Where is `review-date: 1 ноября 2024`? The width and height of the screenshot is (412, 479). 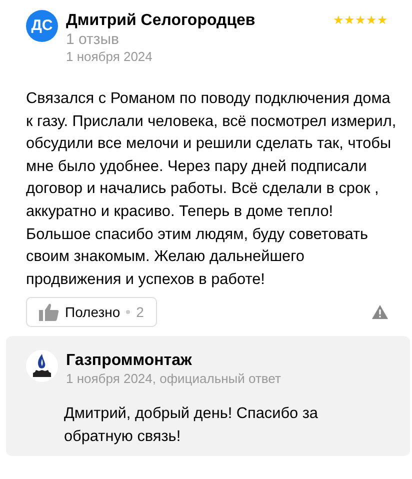
review-date: 1 ноября 2024 is located at coordinates (109, 56).